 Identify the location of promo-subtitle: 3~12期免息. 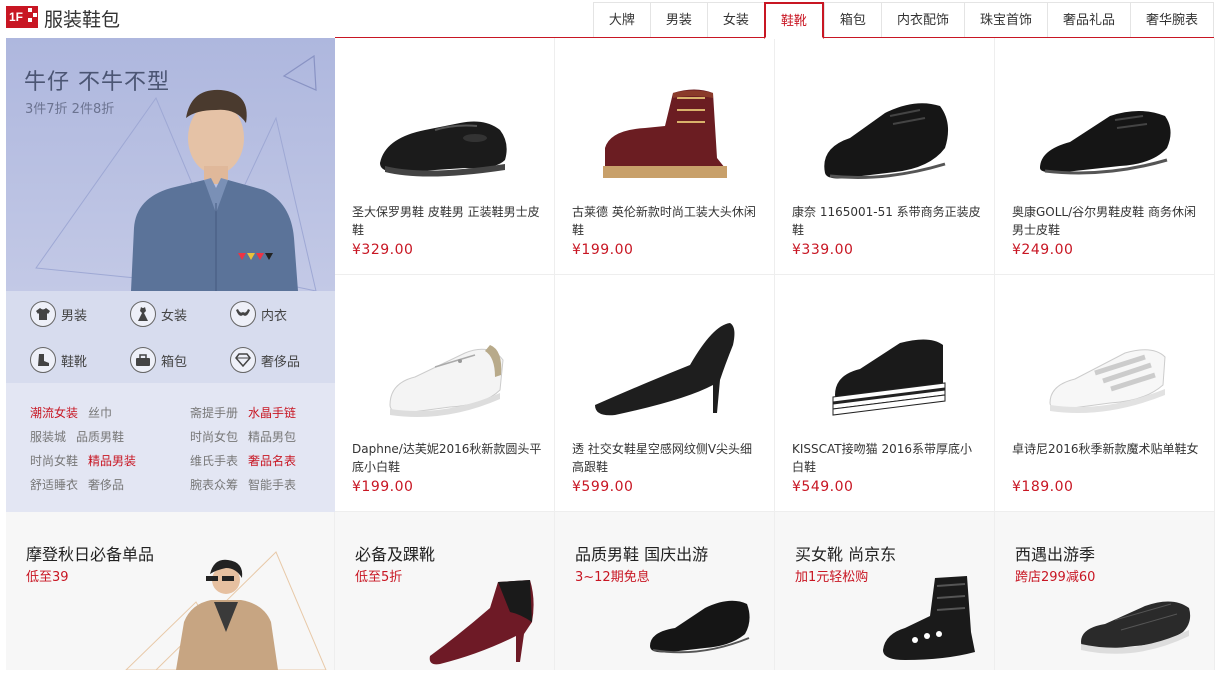
(612, 577).